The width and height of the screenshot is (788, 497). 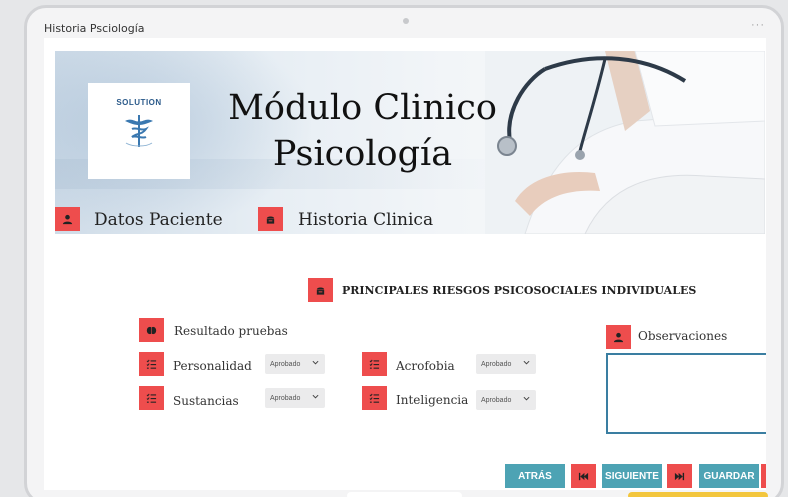 I want to click on yellow-tab, so click(x=698, y=494).